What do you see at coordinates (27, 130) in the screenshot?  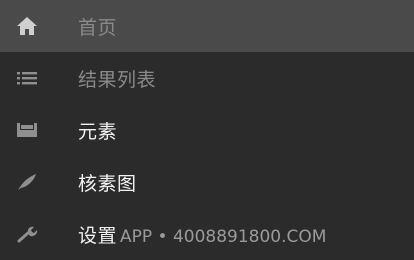 I see `tray-icon` at bounding box center [27, 130].